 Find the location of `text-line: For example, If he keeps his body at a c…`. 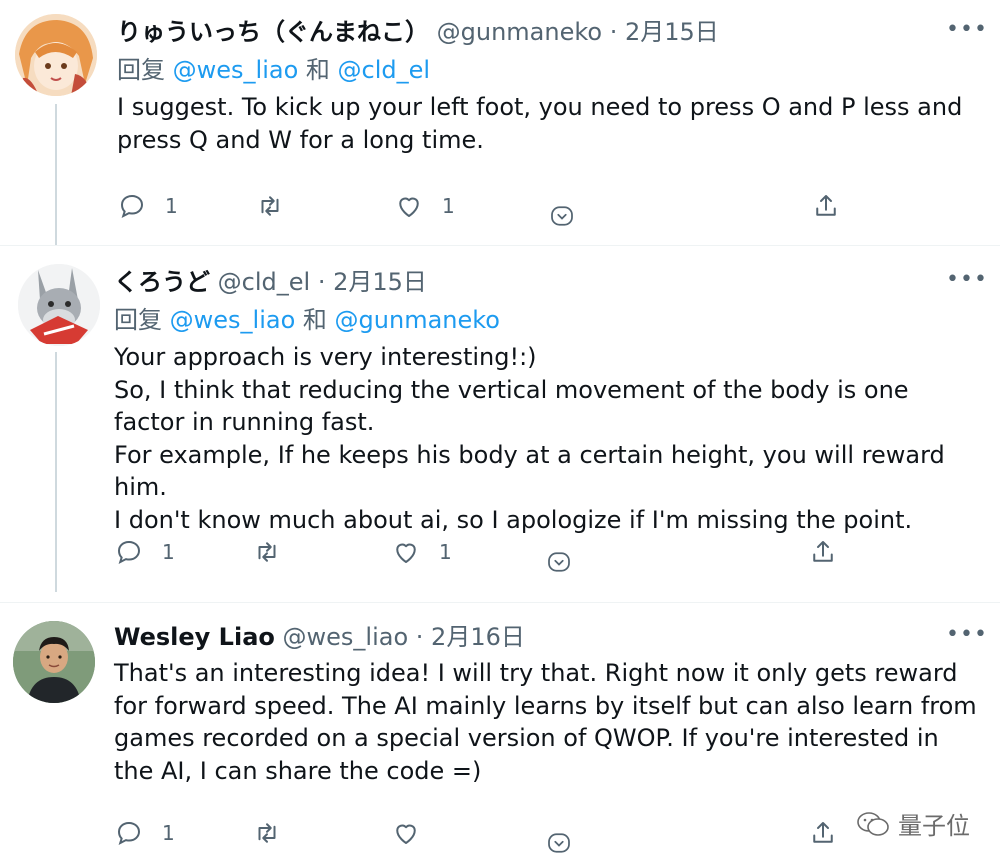

text-line: For example, If he keeps his body at a c… is located at coordinates (529, 471).